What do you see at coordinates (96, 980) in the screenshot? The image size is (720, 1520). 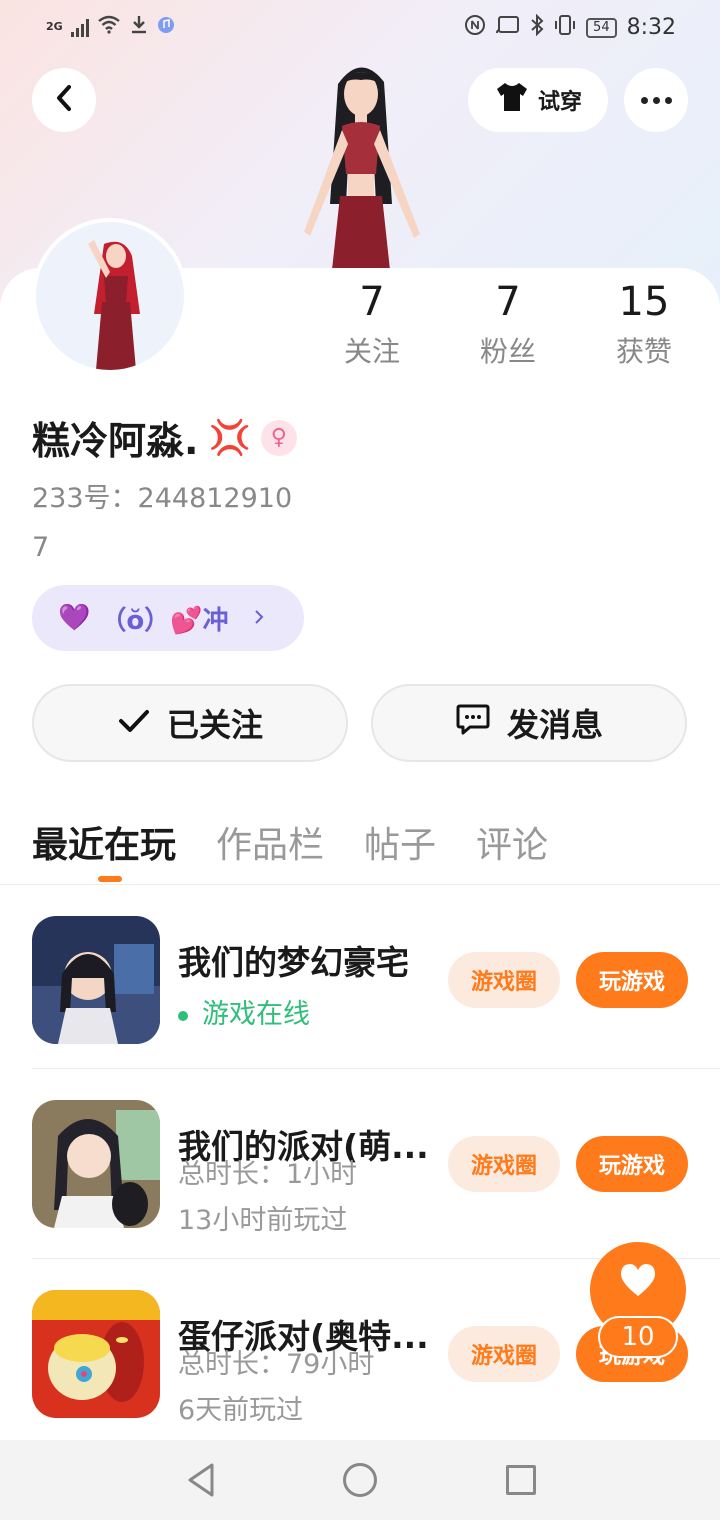 I see `game-icon-dream-mansion` at bounding box center [96, 980].